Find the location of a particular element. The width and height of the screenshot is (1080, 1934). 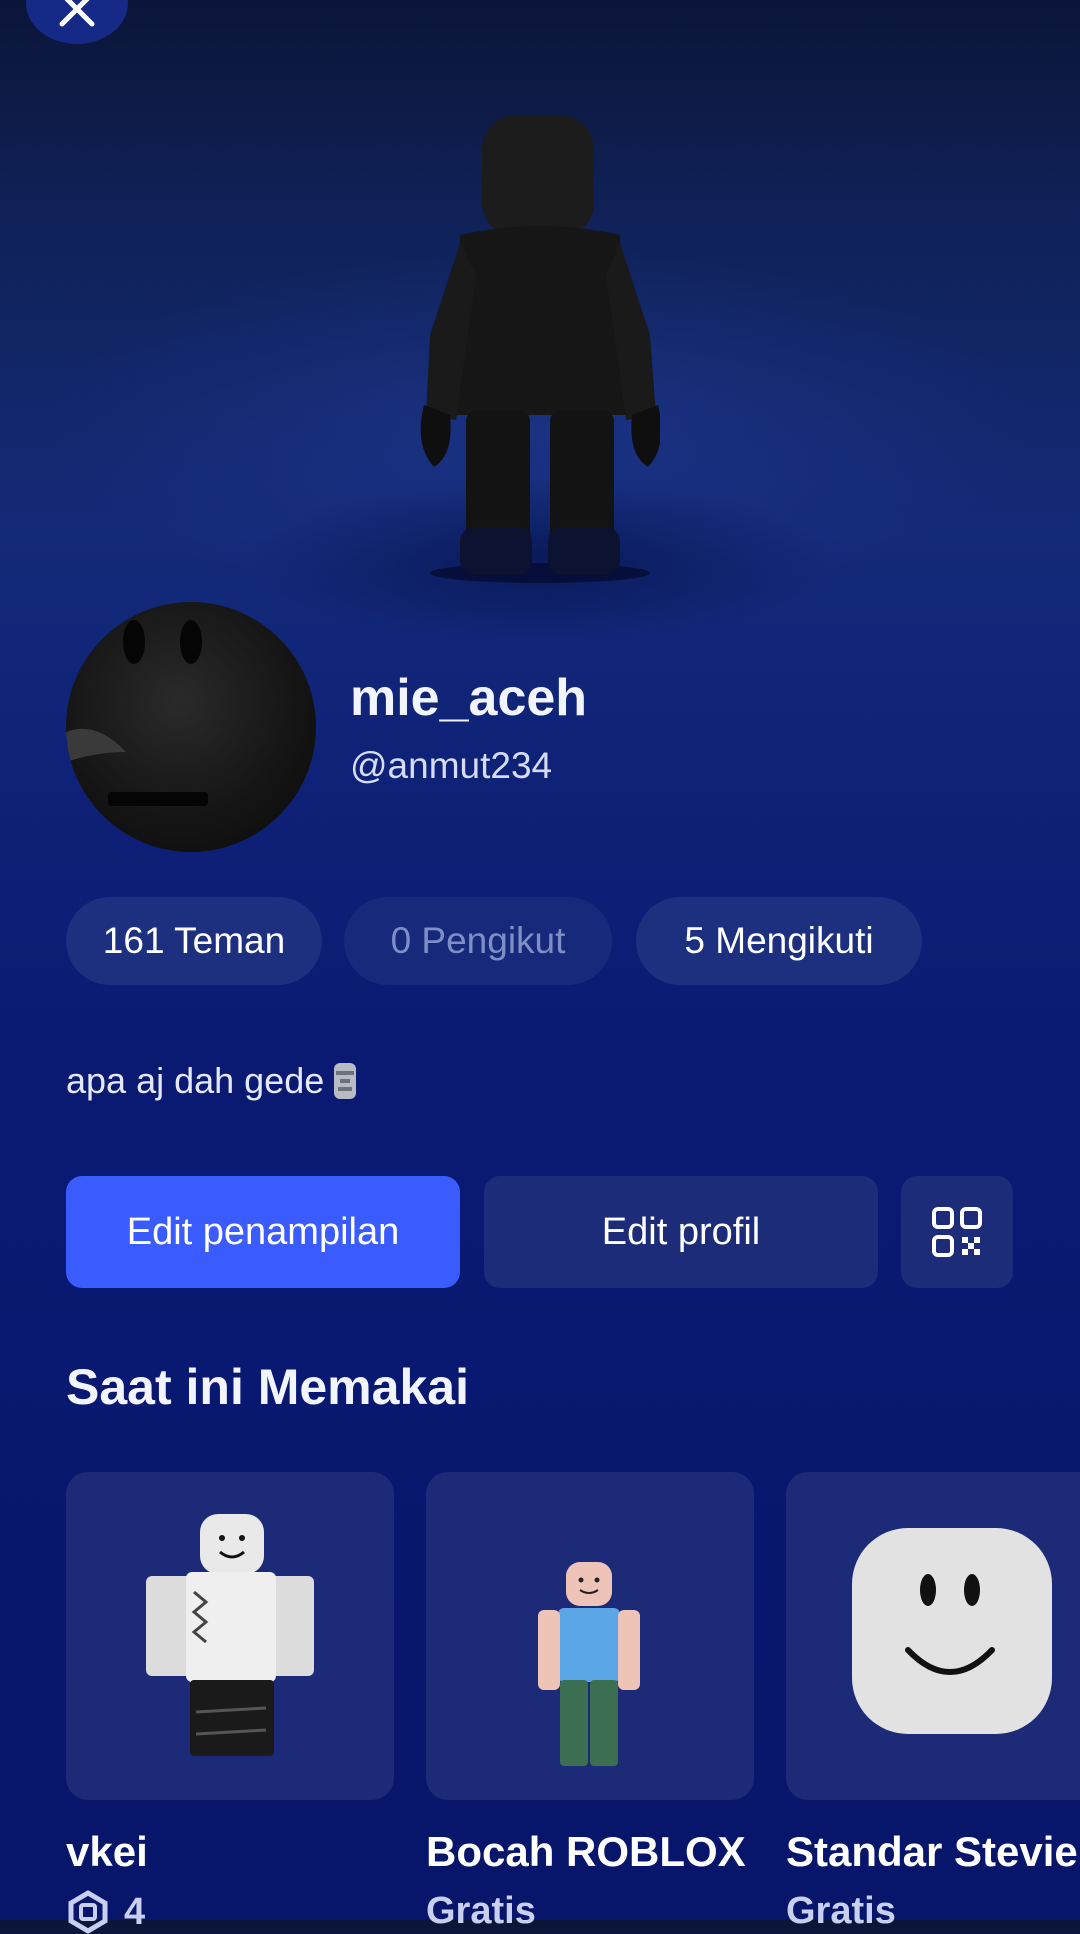

avatar-face is located at coordinates (137, 713).